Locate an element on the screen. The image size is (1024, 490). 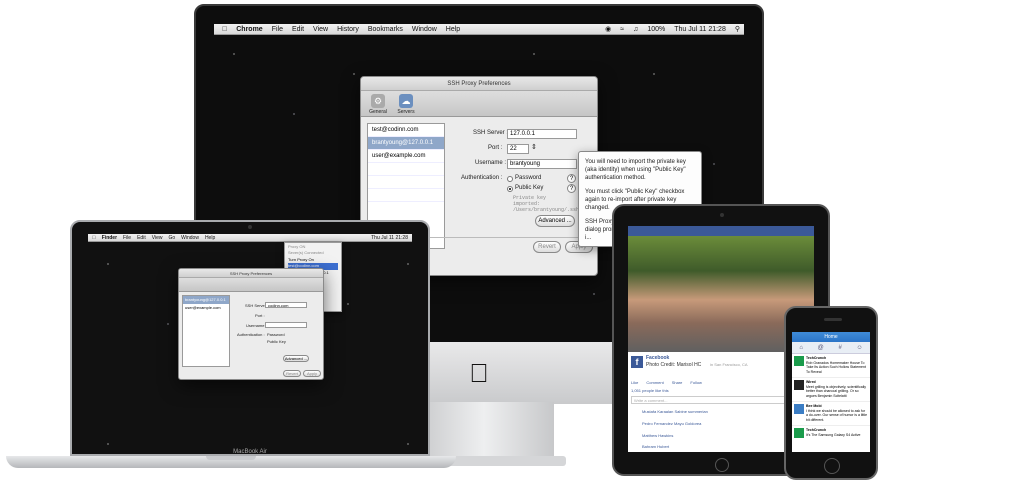
macbook-camera is located at coordinates (250, 227).